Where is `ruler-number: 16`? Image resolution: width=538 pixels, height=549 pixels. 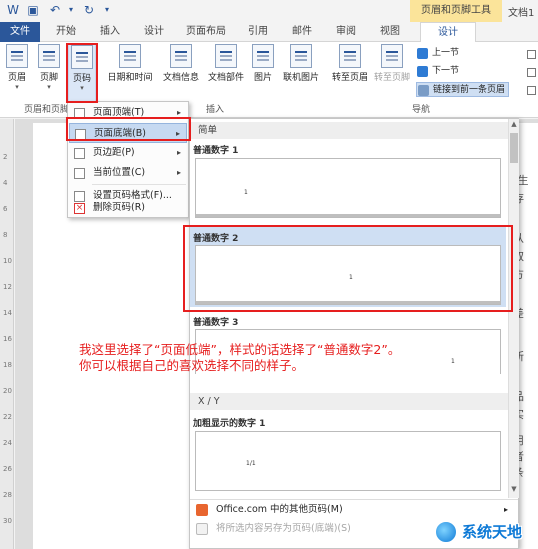
ruler-number: 16 is located at coordinates (7, 339).